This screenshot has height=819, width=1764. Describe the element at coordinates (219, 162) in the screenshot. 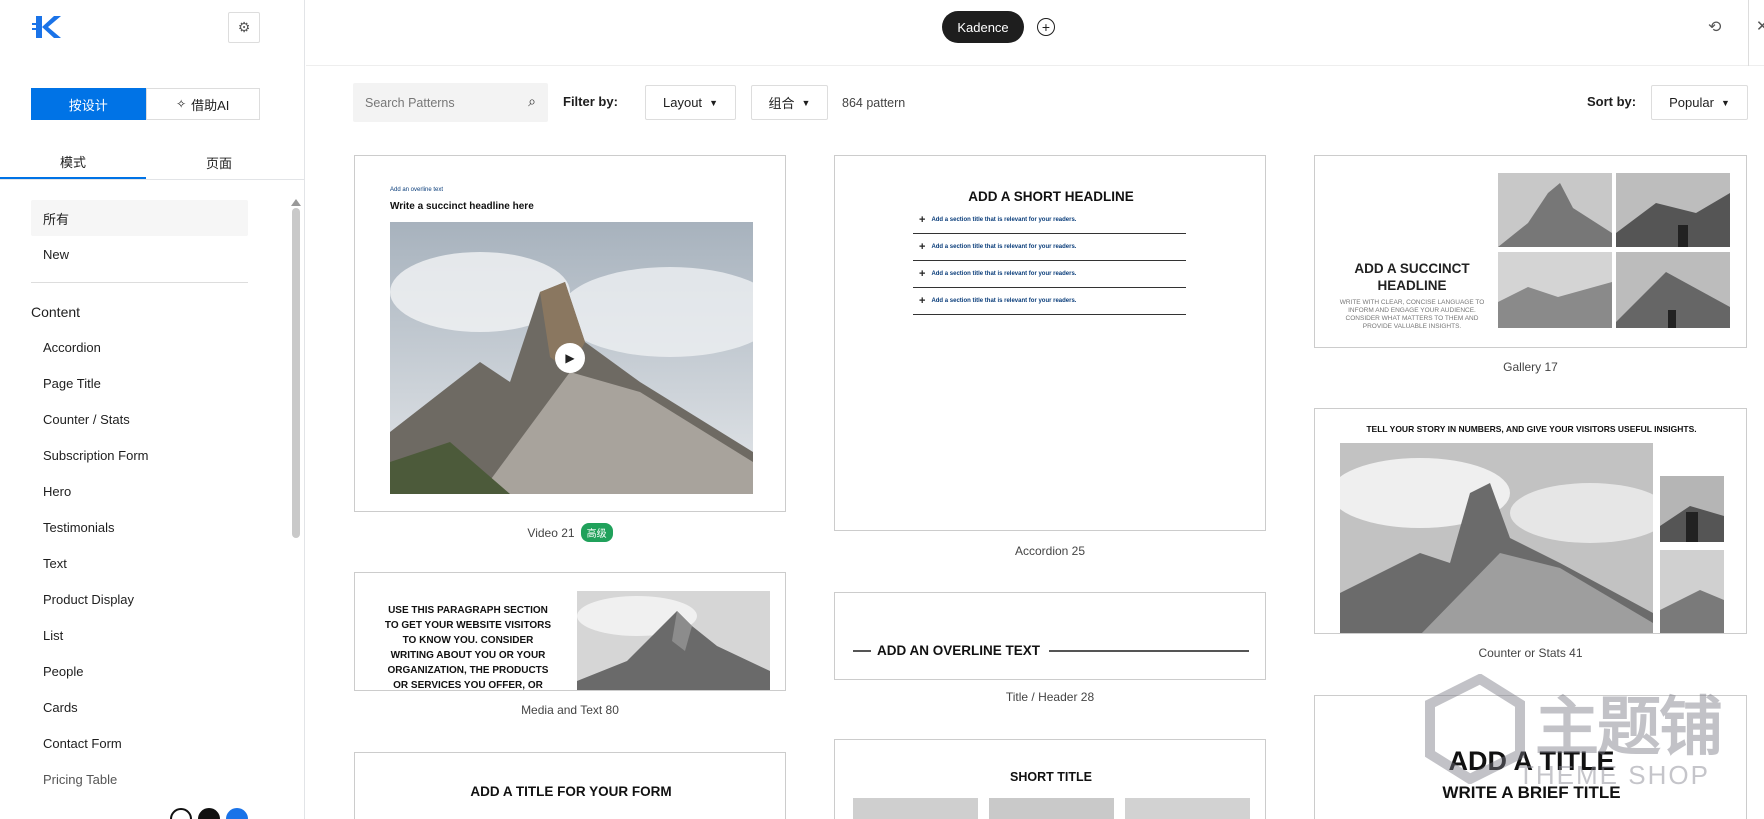

I see `tab-pages: 页面` at that location.